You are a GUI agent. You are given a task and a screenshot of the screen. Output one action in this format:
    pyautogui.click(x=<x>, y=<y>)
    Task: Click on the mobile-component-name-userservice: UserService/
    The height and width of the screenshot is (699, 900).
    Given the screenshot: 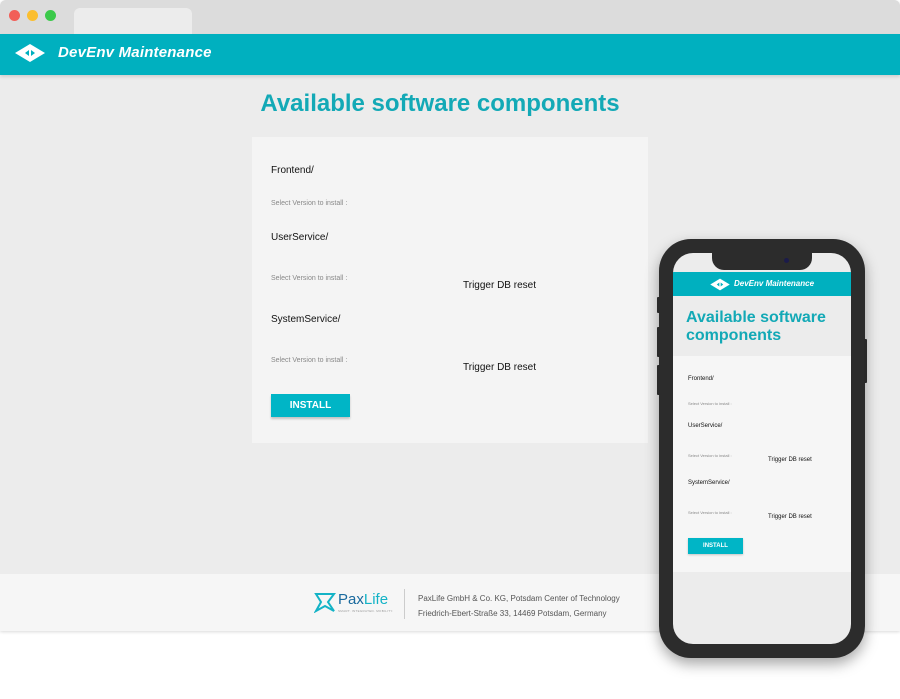 What is the action you would take?
    pyautogui.click(x=705, y=426)
    